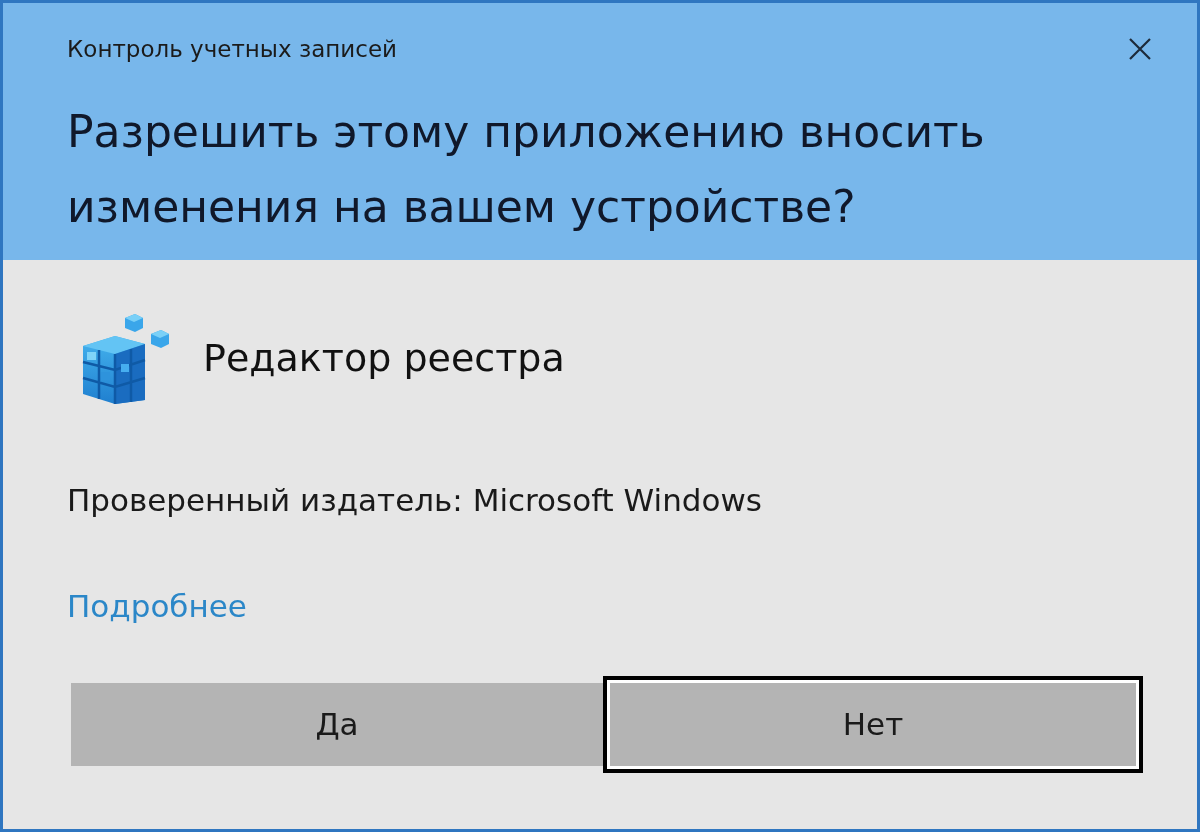  I want to click on dialog-heading: Разрешить этому приложению вносить изменения на вашем устройстве?, so click(526, 169).